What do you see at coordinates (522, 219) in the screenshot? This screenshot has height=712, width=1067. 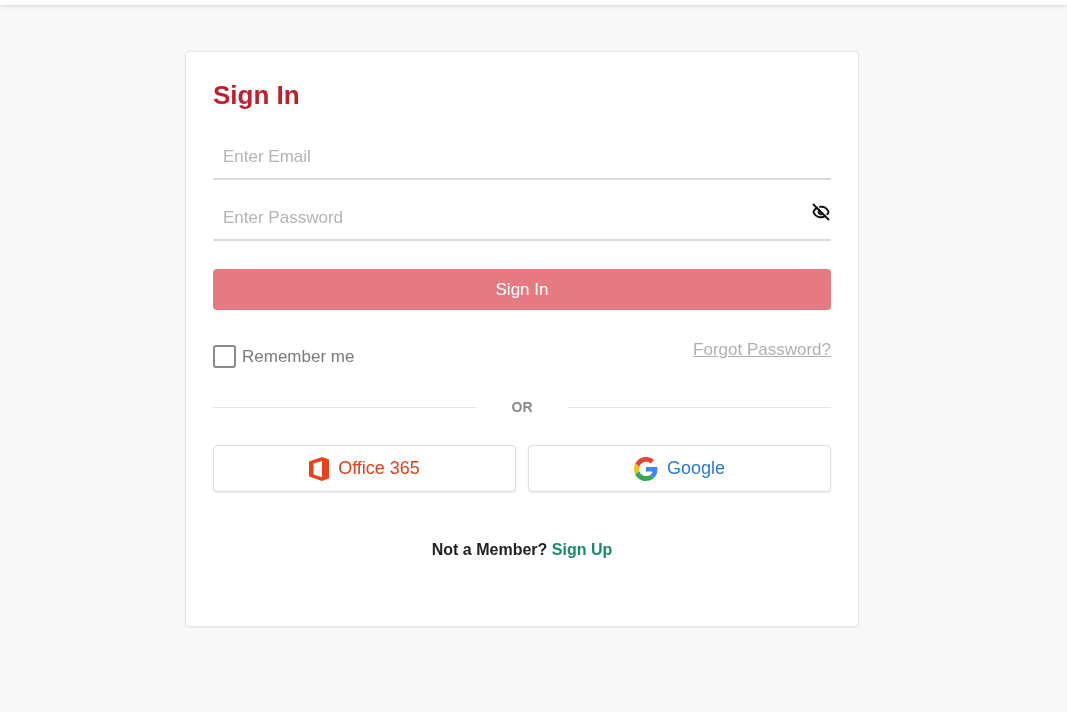 I see `password-field: Enter Password` at bounding box center [522, 219].